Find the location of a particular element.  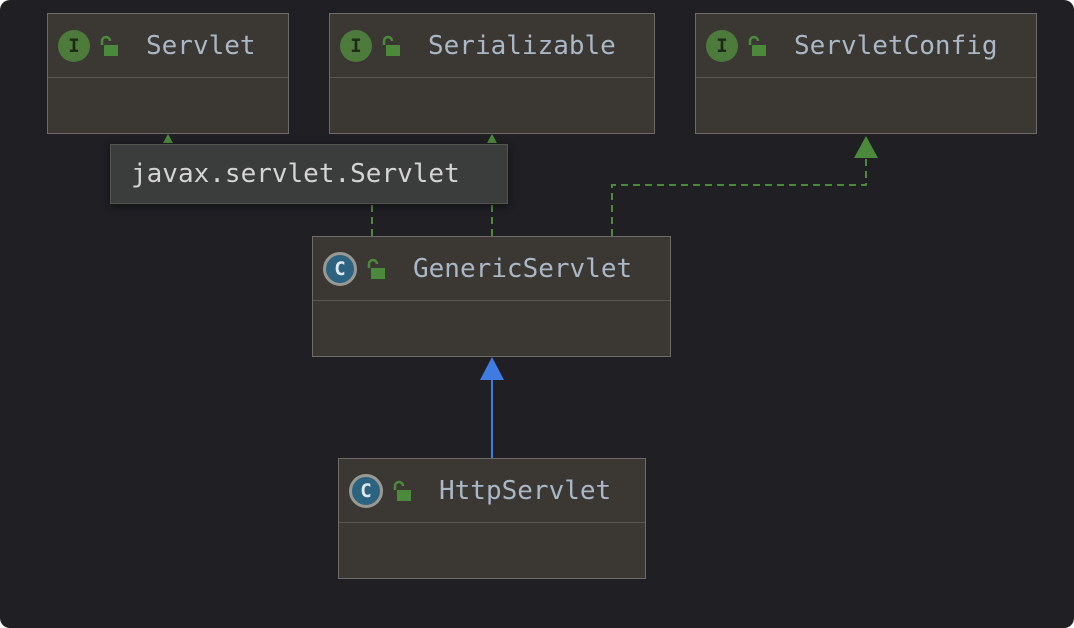

node-serializable-title: Serializable is located at coordinates (522, 45).